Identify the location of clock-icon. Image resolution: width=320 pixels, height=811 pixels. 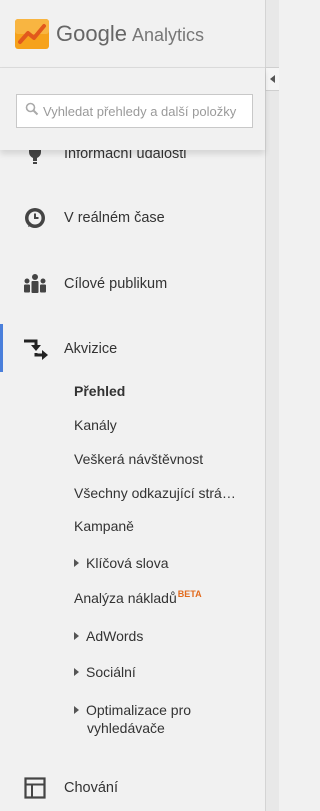
(35, 218).